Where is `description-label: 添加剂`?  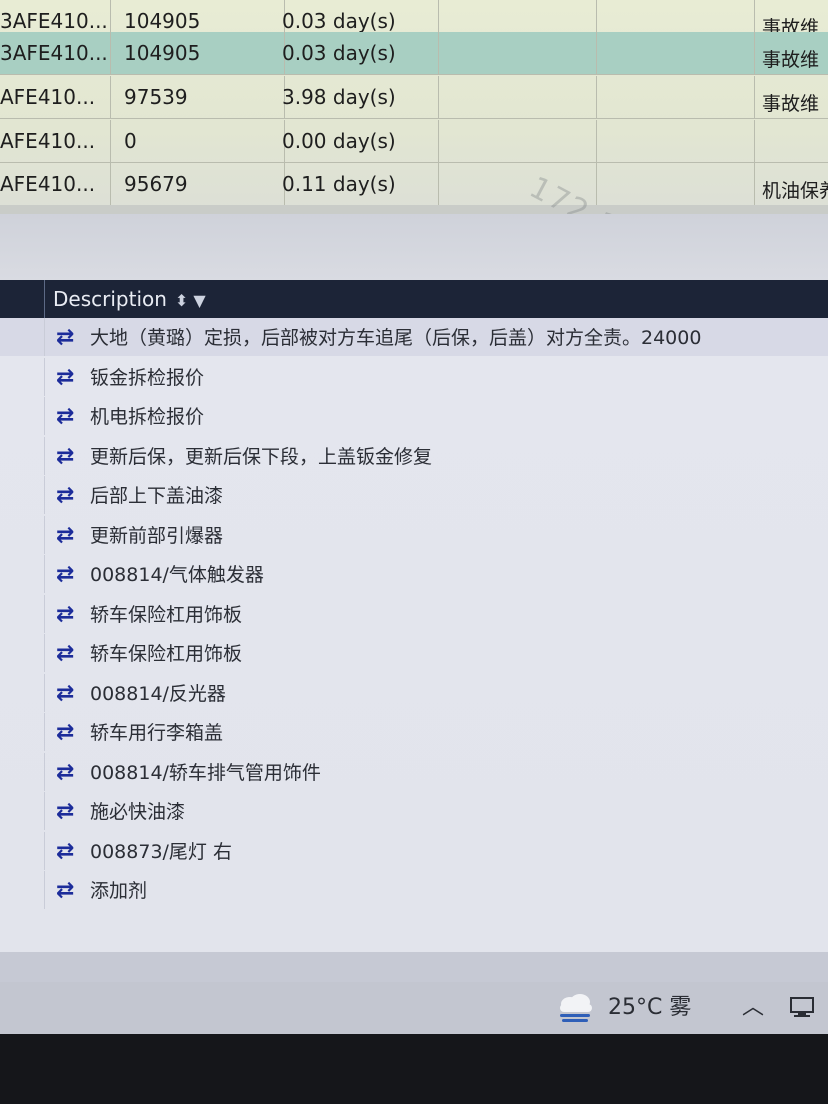
description-label: 添加剂 is located at coordinates (119, 891).